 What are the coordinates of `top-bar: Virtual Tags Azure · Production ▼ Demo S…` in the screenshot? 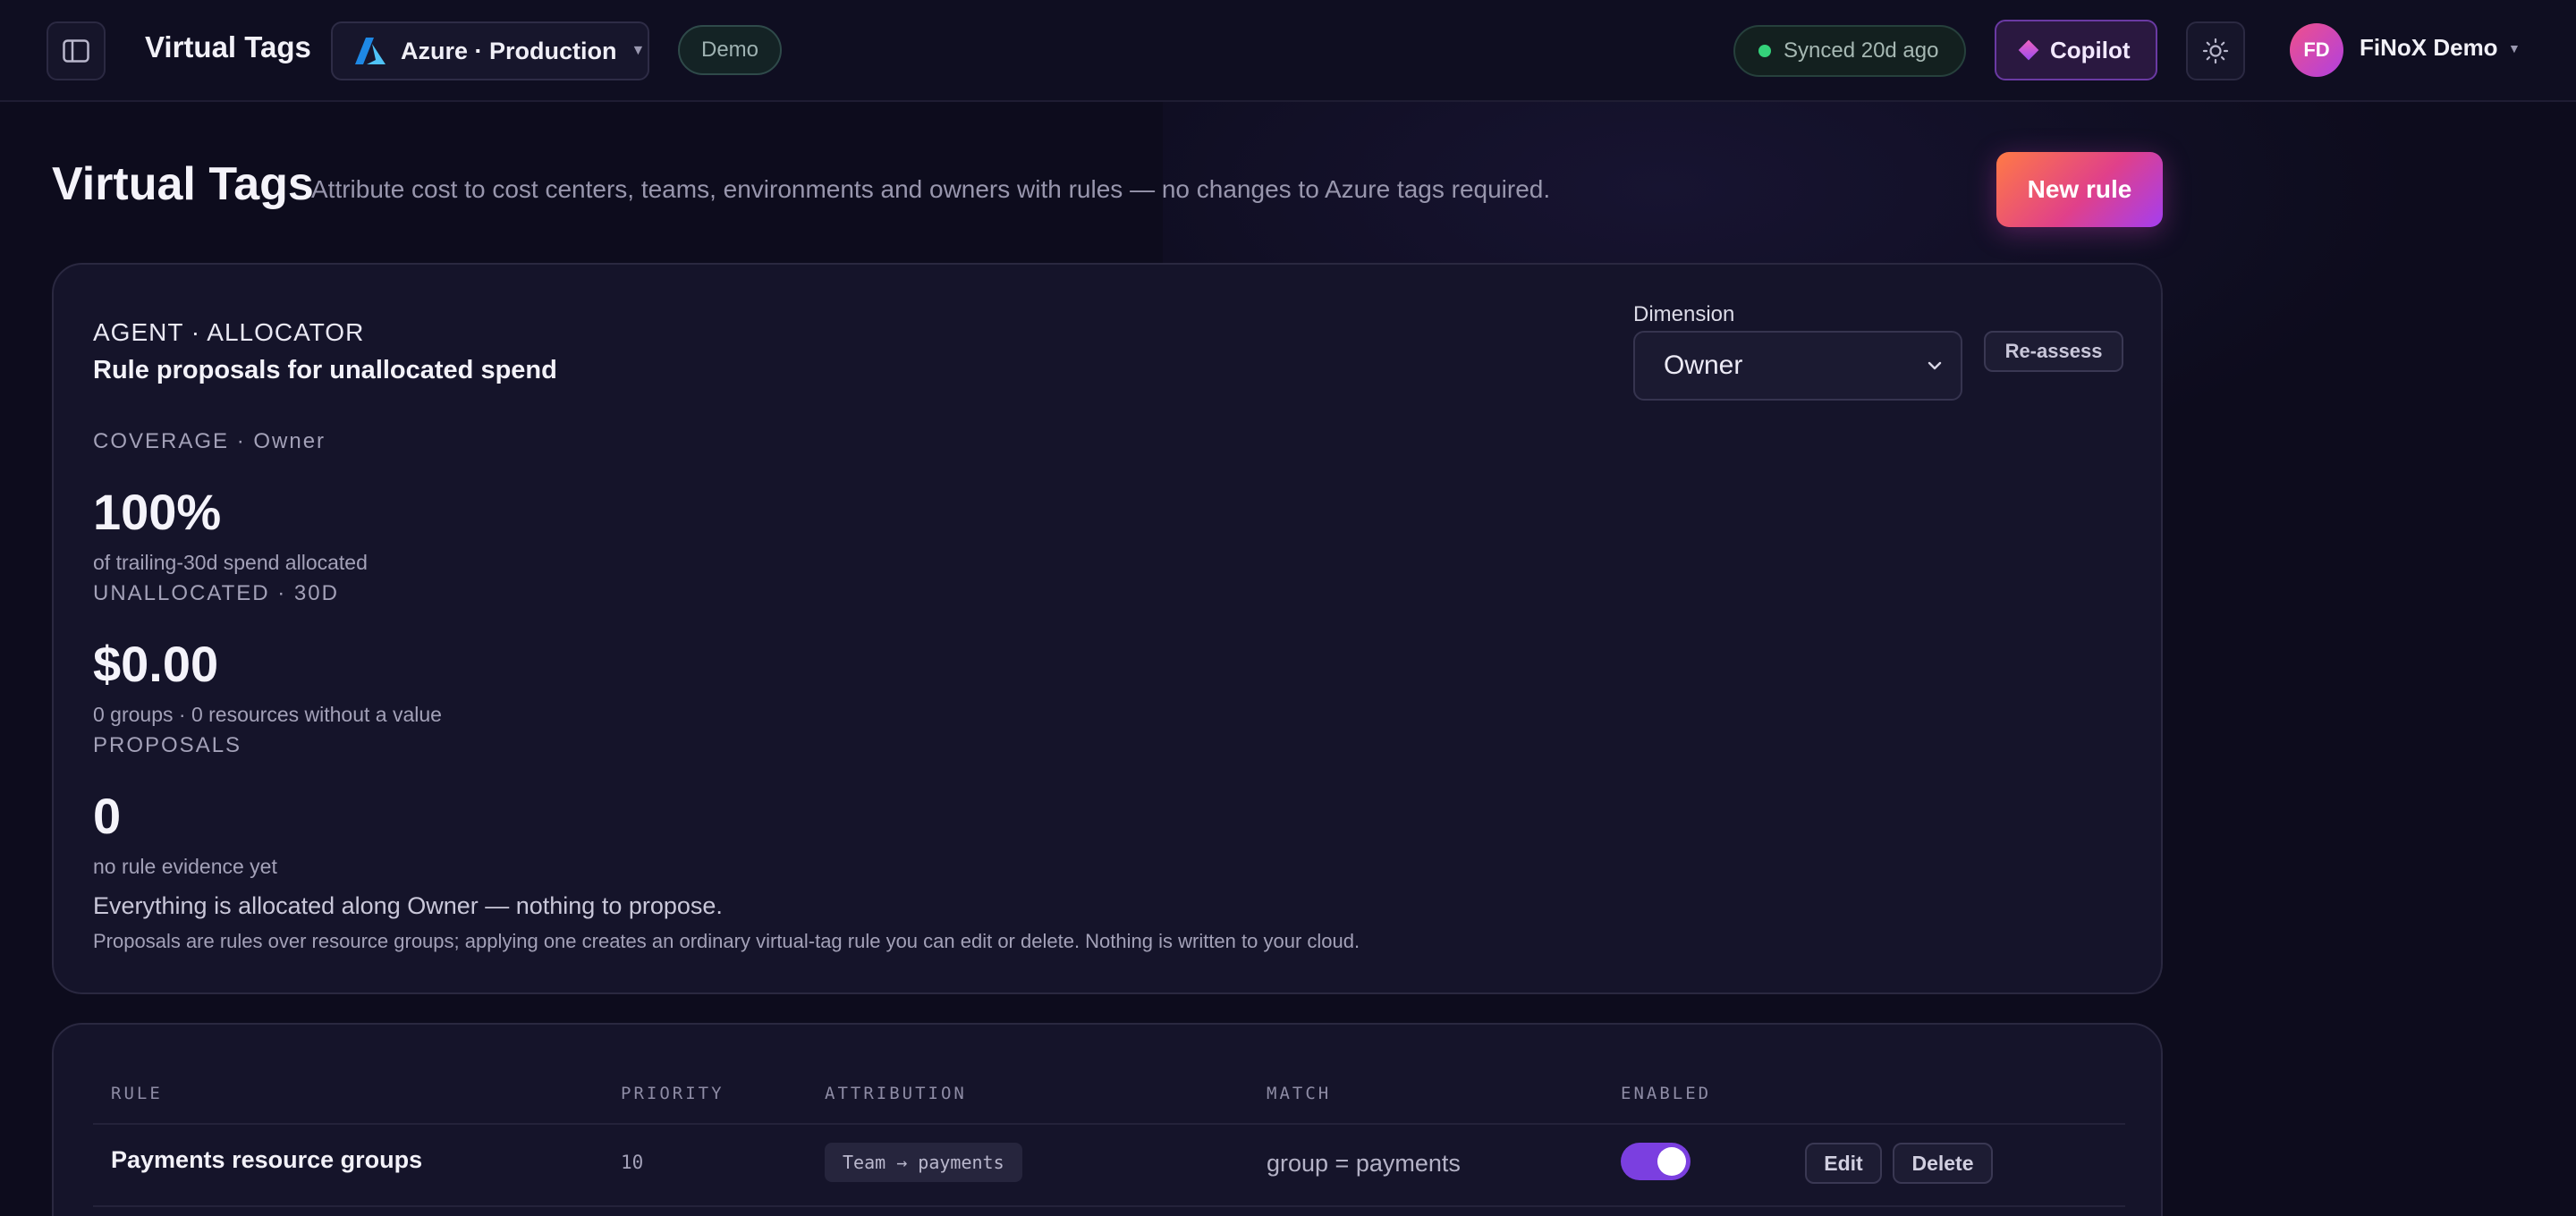 It's located at (1288, 51).